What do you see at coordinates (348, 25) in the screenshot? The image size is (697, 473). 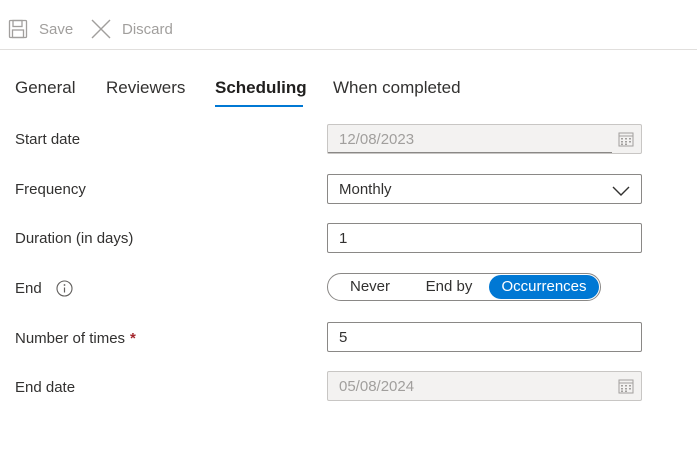 I see `command-bar: Save Discard` at bounding box center [348, 25].